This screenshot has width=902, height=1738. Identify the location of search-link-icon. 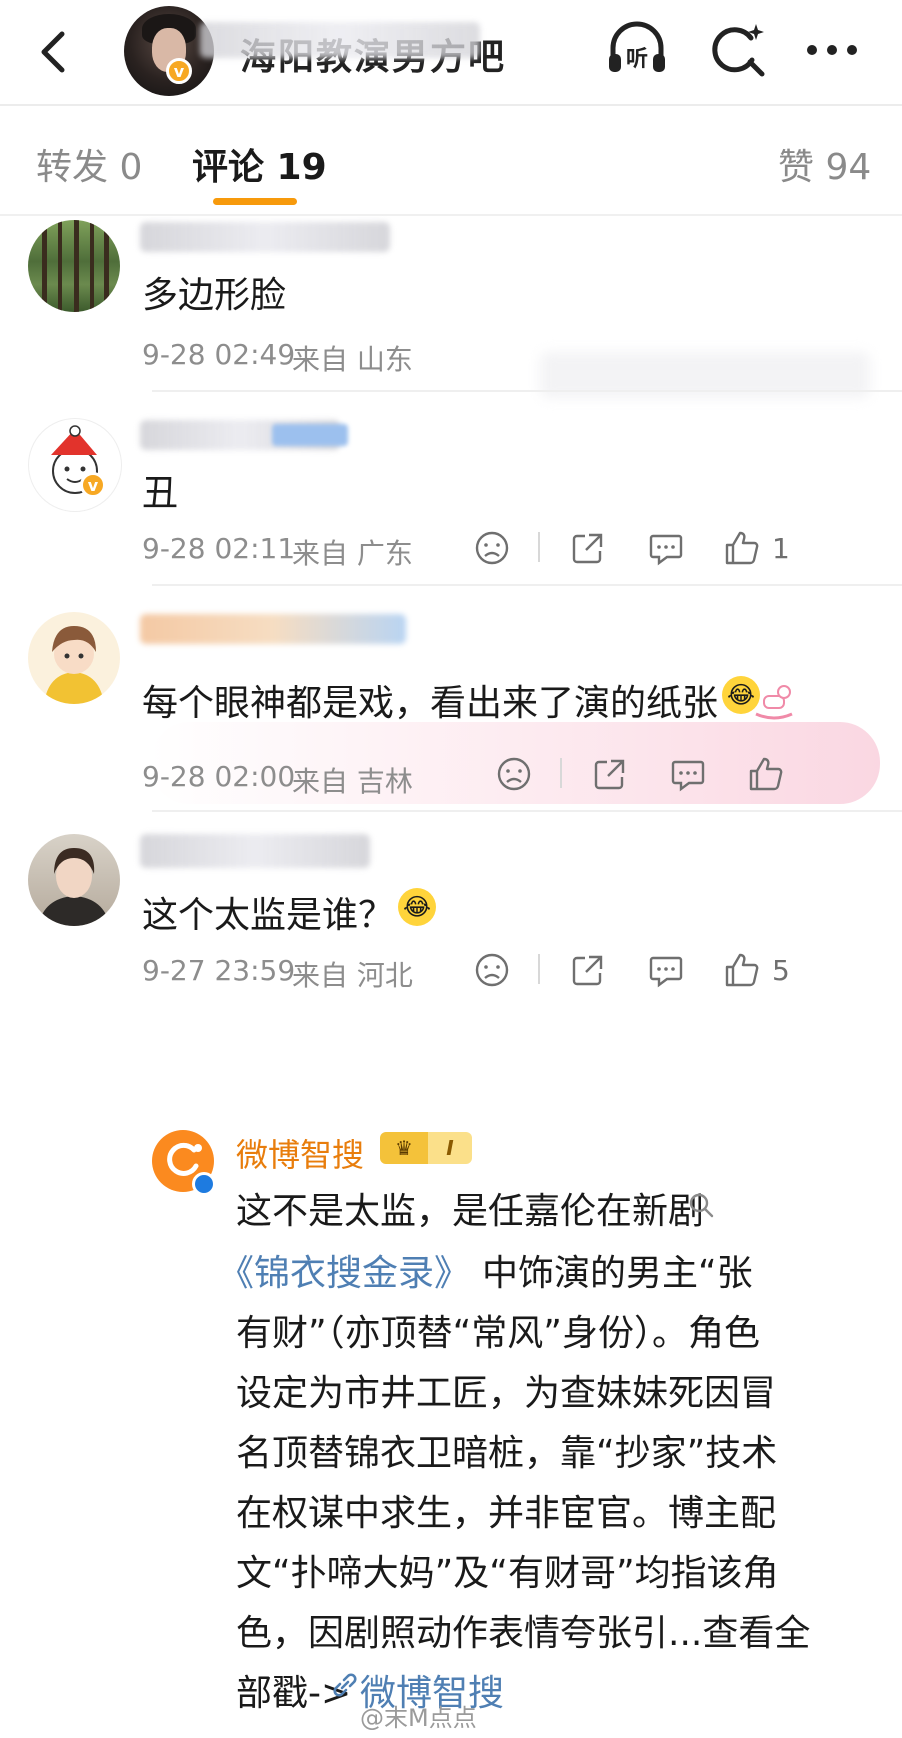
(701, 1205).